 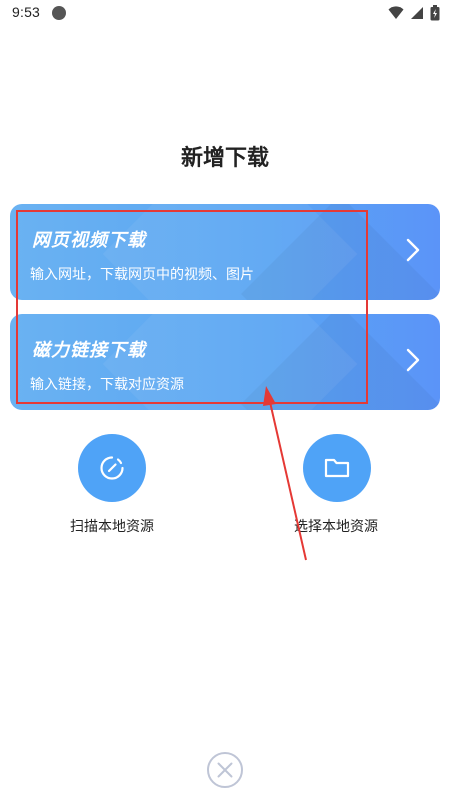 What do you see at coordinates (89, 350) in the screenshot?
I see `card-title: 磁力链接下载` at bounding box center [89, 350].